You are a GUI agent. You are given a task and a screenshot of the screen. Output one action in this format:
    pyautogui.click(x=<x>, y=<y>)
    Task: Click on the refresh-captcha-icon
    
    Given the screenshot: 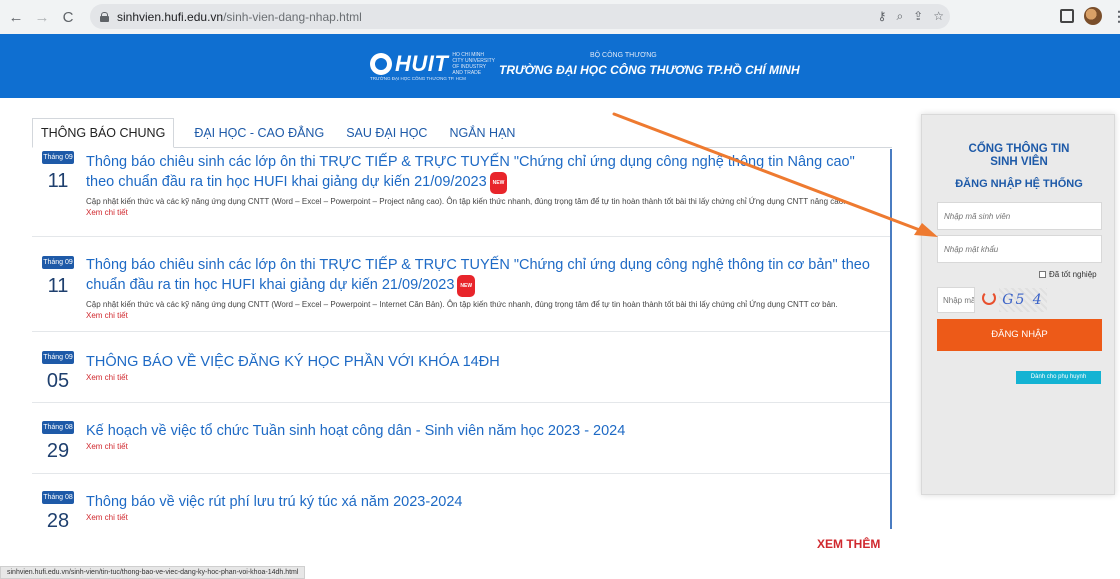 What is the action you would take?
    pyautogui.click(x=989, y=298)
    